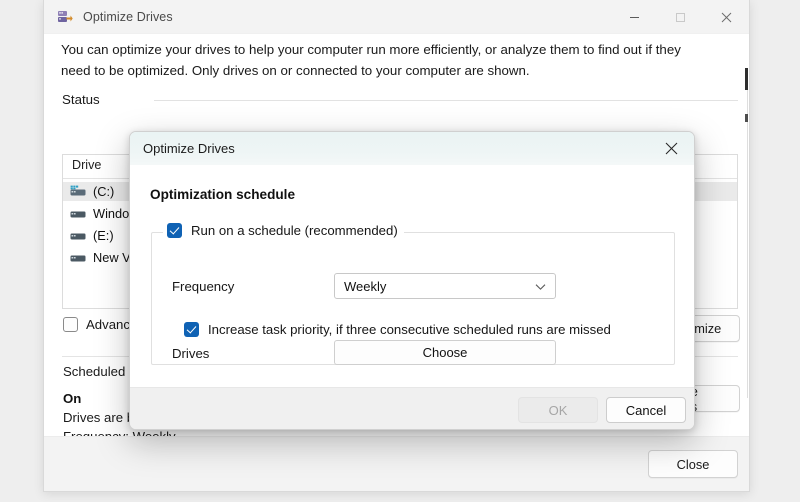 This screenshot has width=800, height=502. Describe the element at coordinates (558, 410) in the screenshot. I see `ok-button: OK` at that location.